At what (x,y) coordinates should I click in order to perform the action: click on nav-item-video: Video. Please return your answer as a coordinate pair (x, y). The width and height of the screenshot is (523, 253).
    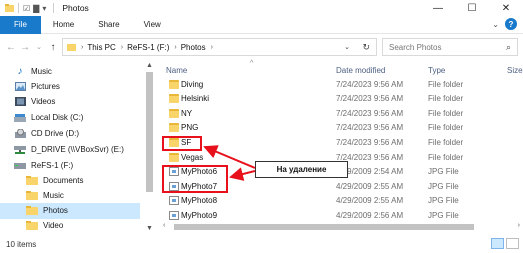
    Looking at the image, I should click on (44, 225).